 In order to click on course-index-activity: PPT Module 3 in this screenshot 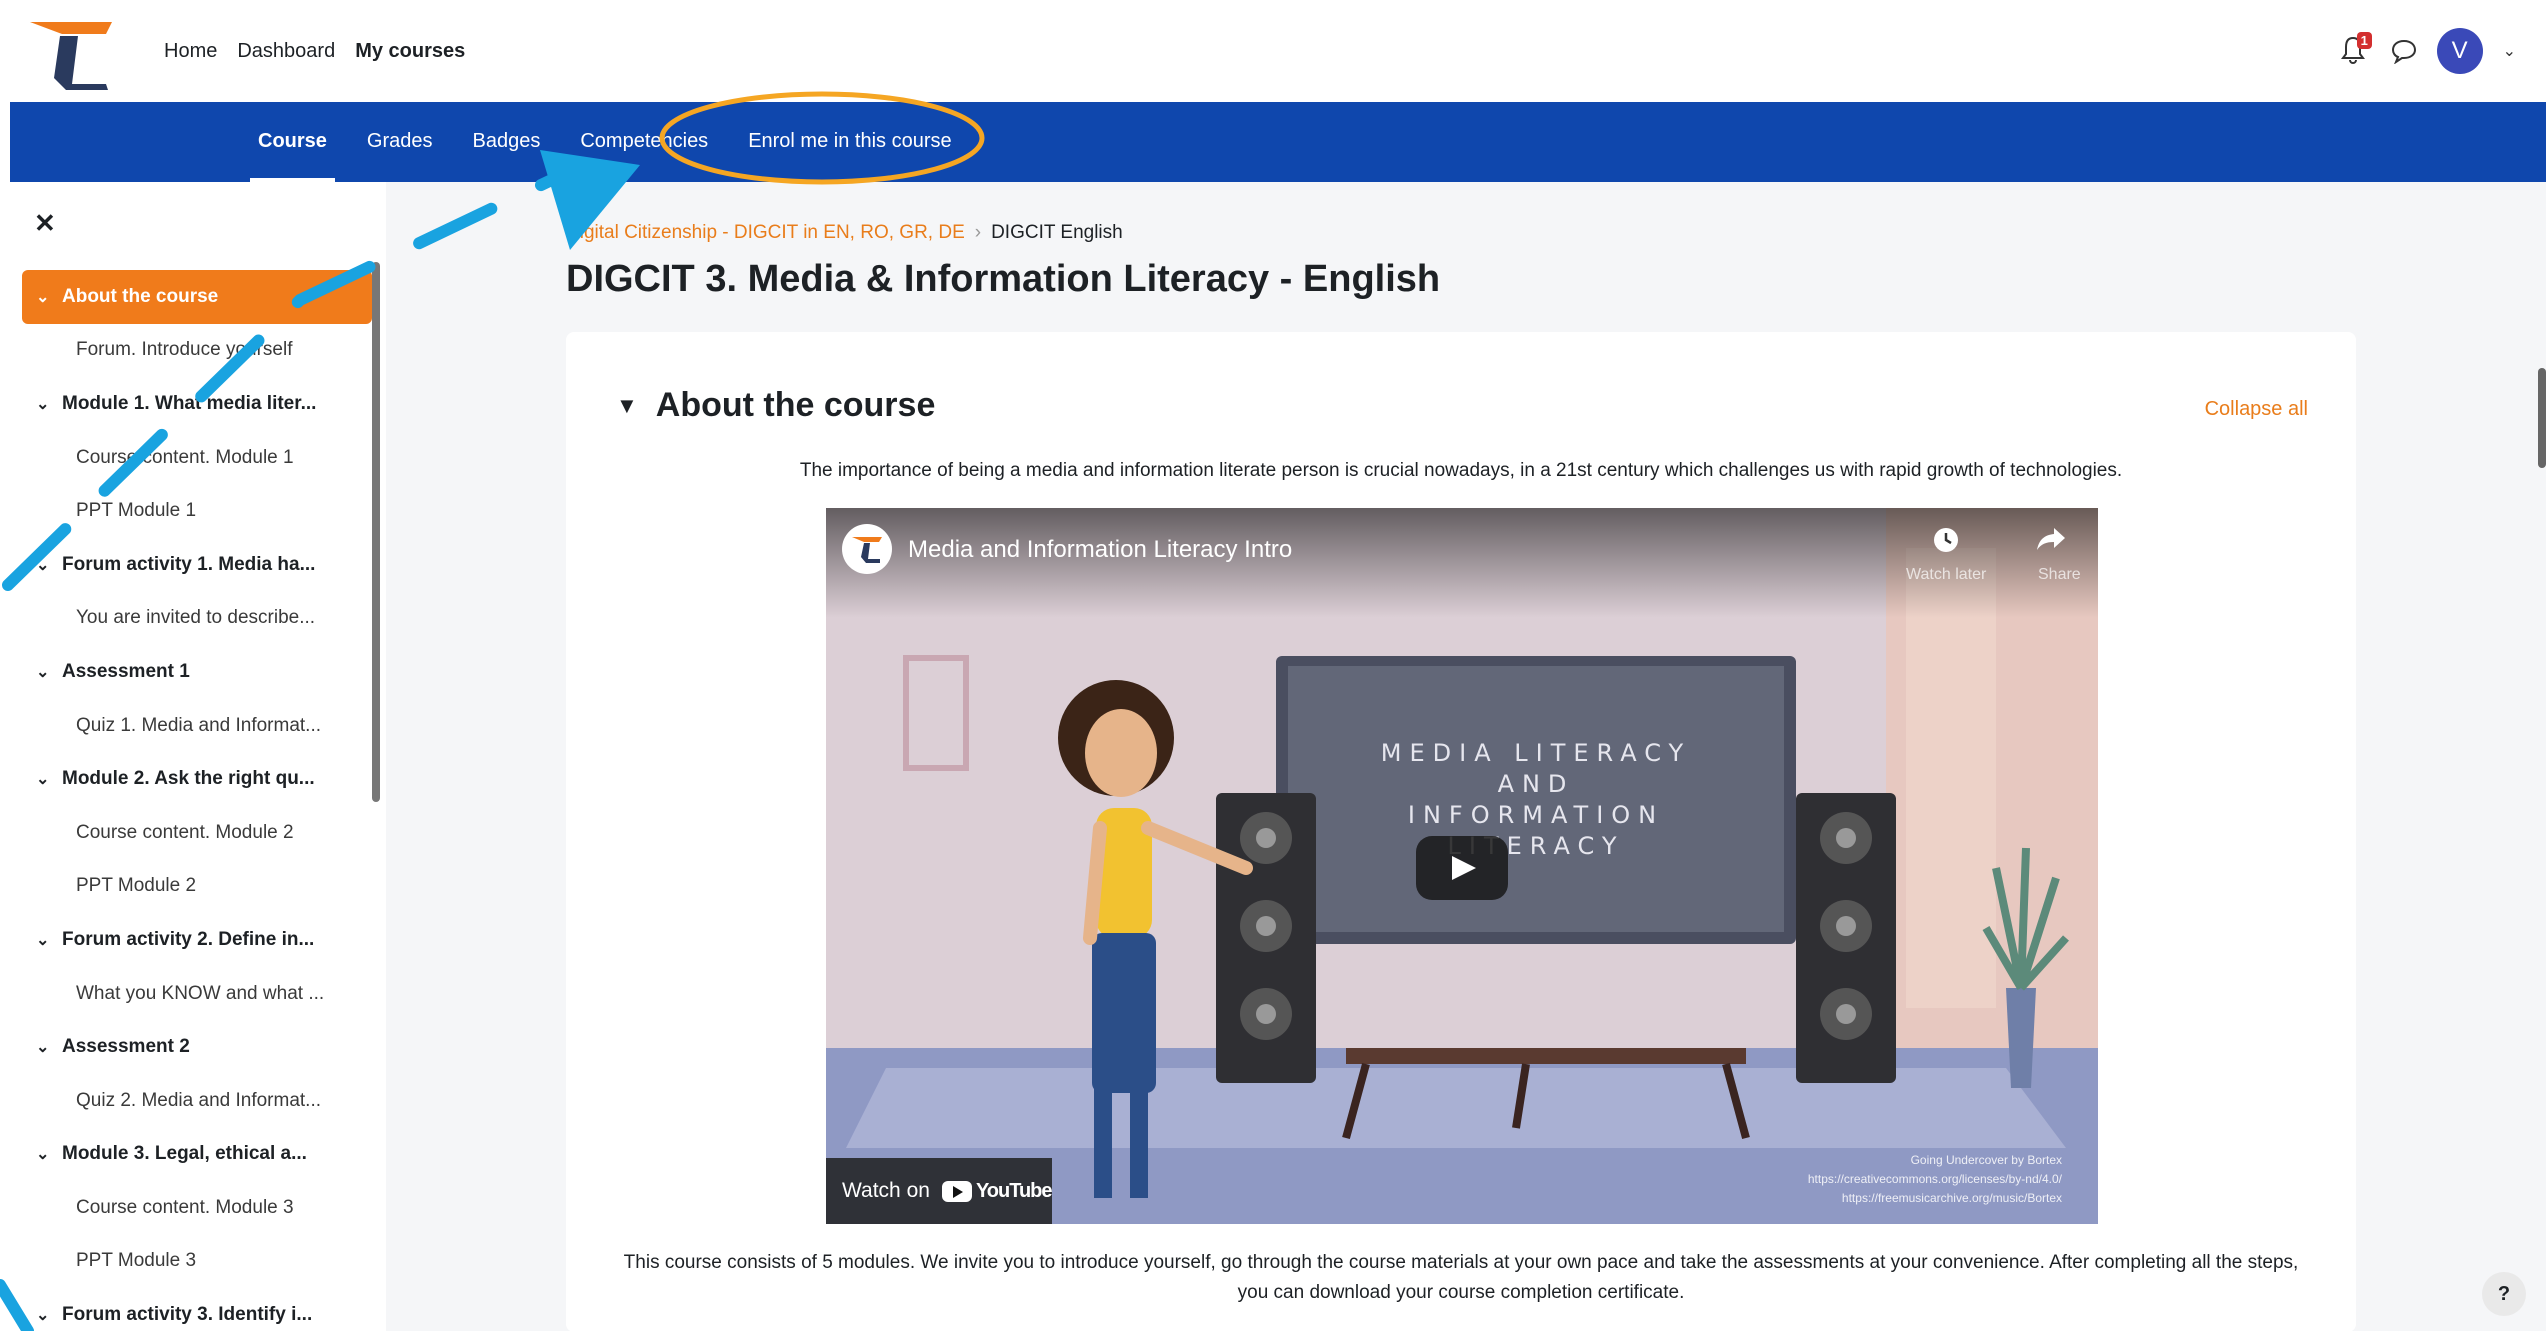, I will do `click(197, 1262)`.